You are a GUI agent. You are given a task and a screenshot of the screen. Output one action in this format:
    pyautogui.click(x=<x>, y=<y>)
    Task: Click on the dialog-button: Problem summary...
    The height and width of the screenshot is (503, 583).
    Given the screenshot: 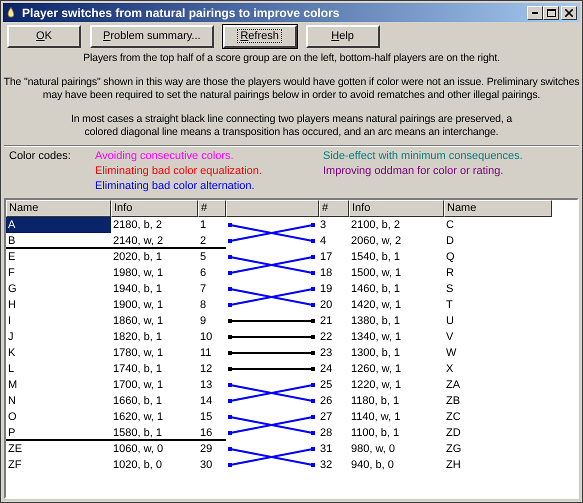 What is the action you would take?
    pyautogui.click(x=152, y=36)
    